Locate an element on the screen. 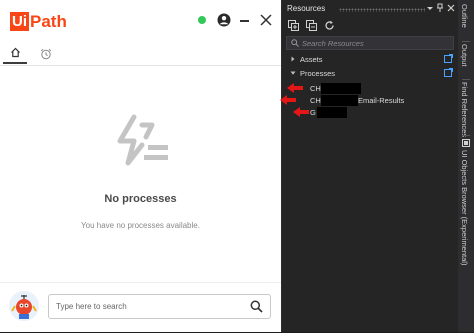 Image resolution: width=474 pixels, height=333 pixels. assistant-bottom-bar is located at coordinates (140, 307).